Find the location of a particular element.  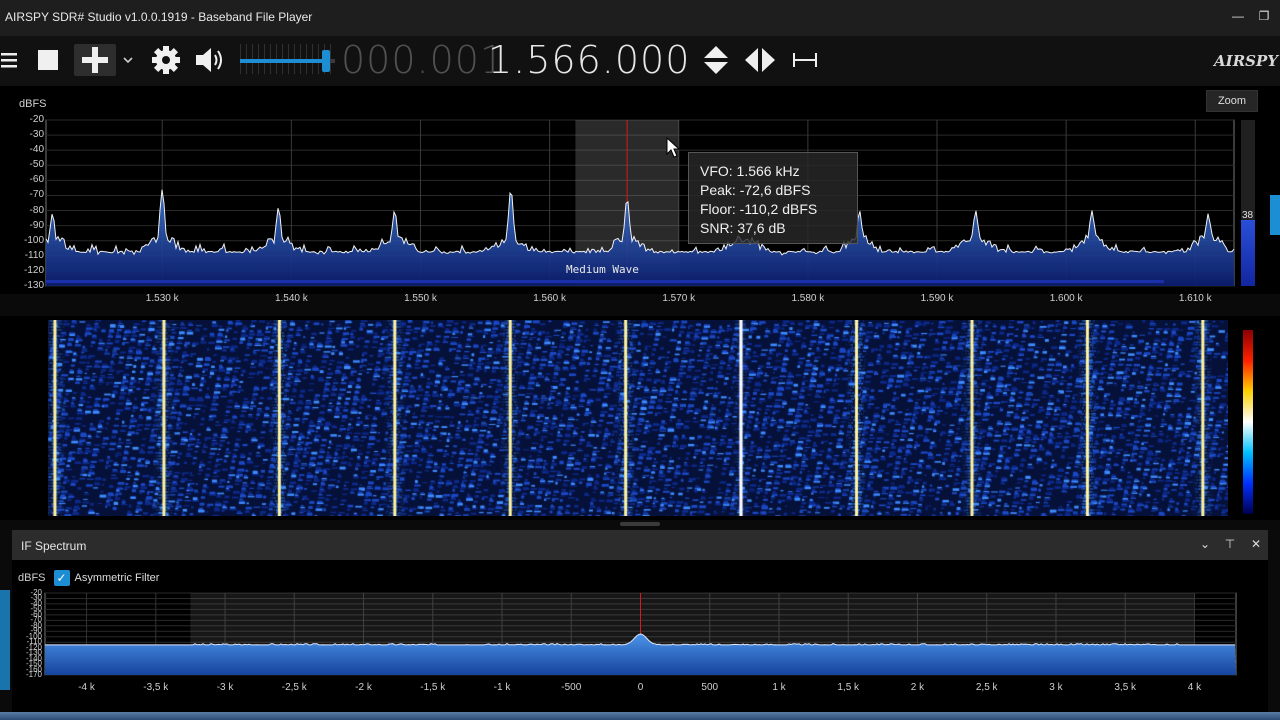

spectrum-ytick: -100 is located at coordinates (33, 240).